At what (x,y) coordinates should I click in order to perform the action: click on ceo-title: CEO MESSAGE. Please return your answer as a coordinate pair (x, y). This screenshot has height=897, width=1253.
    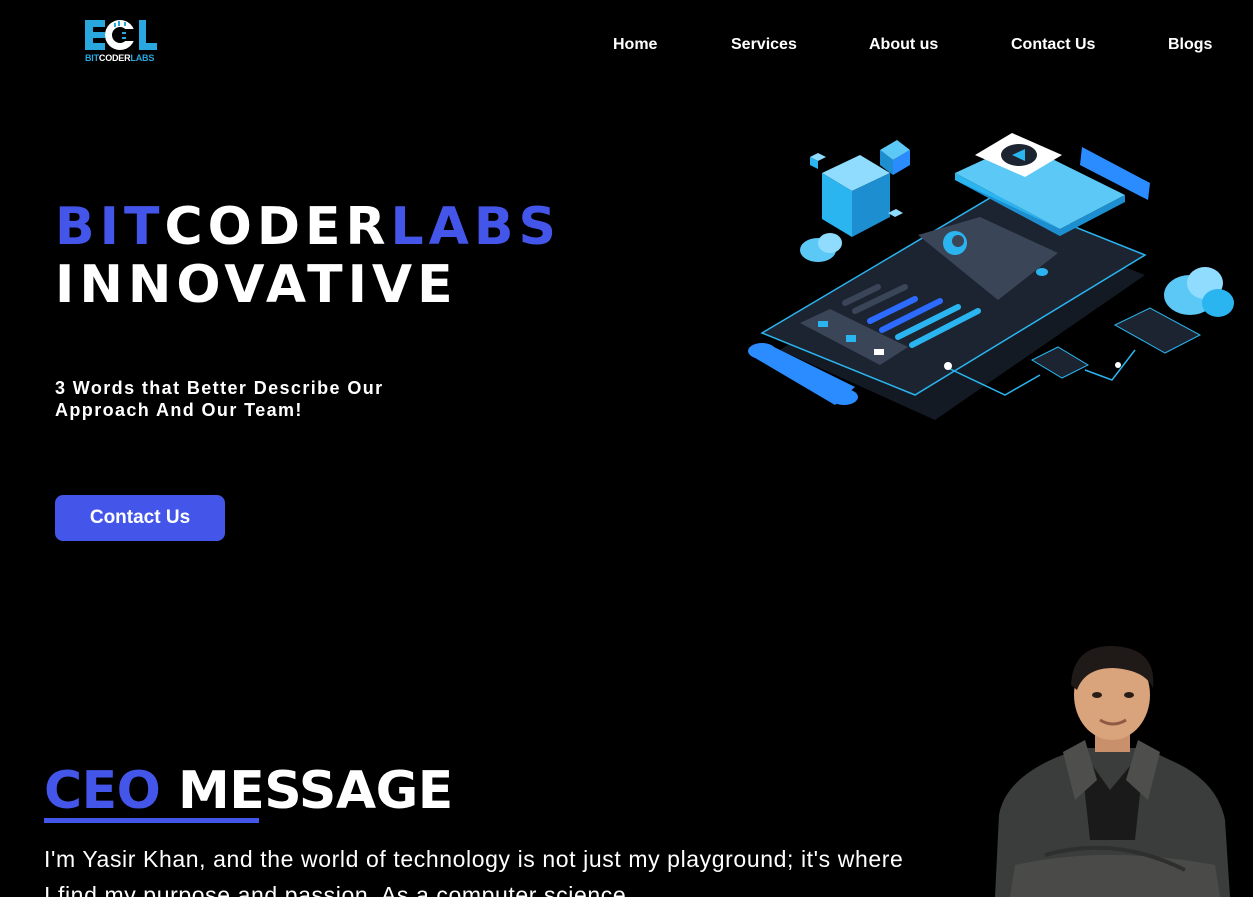
    Looking at the image, I should click on (248, 791).